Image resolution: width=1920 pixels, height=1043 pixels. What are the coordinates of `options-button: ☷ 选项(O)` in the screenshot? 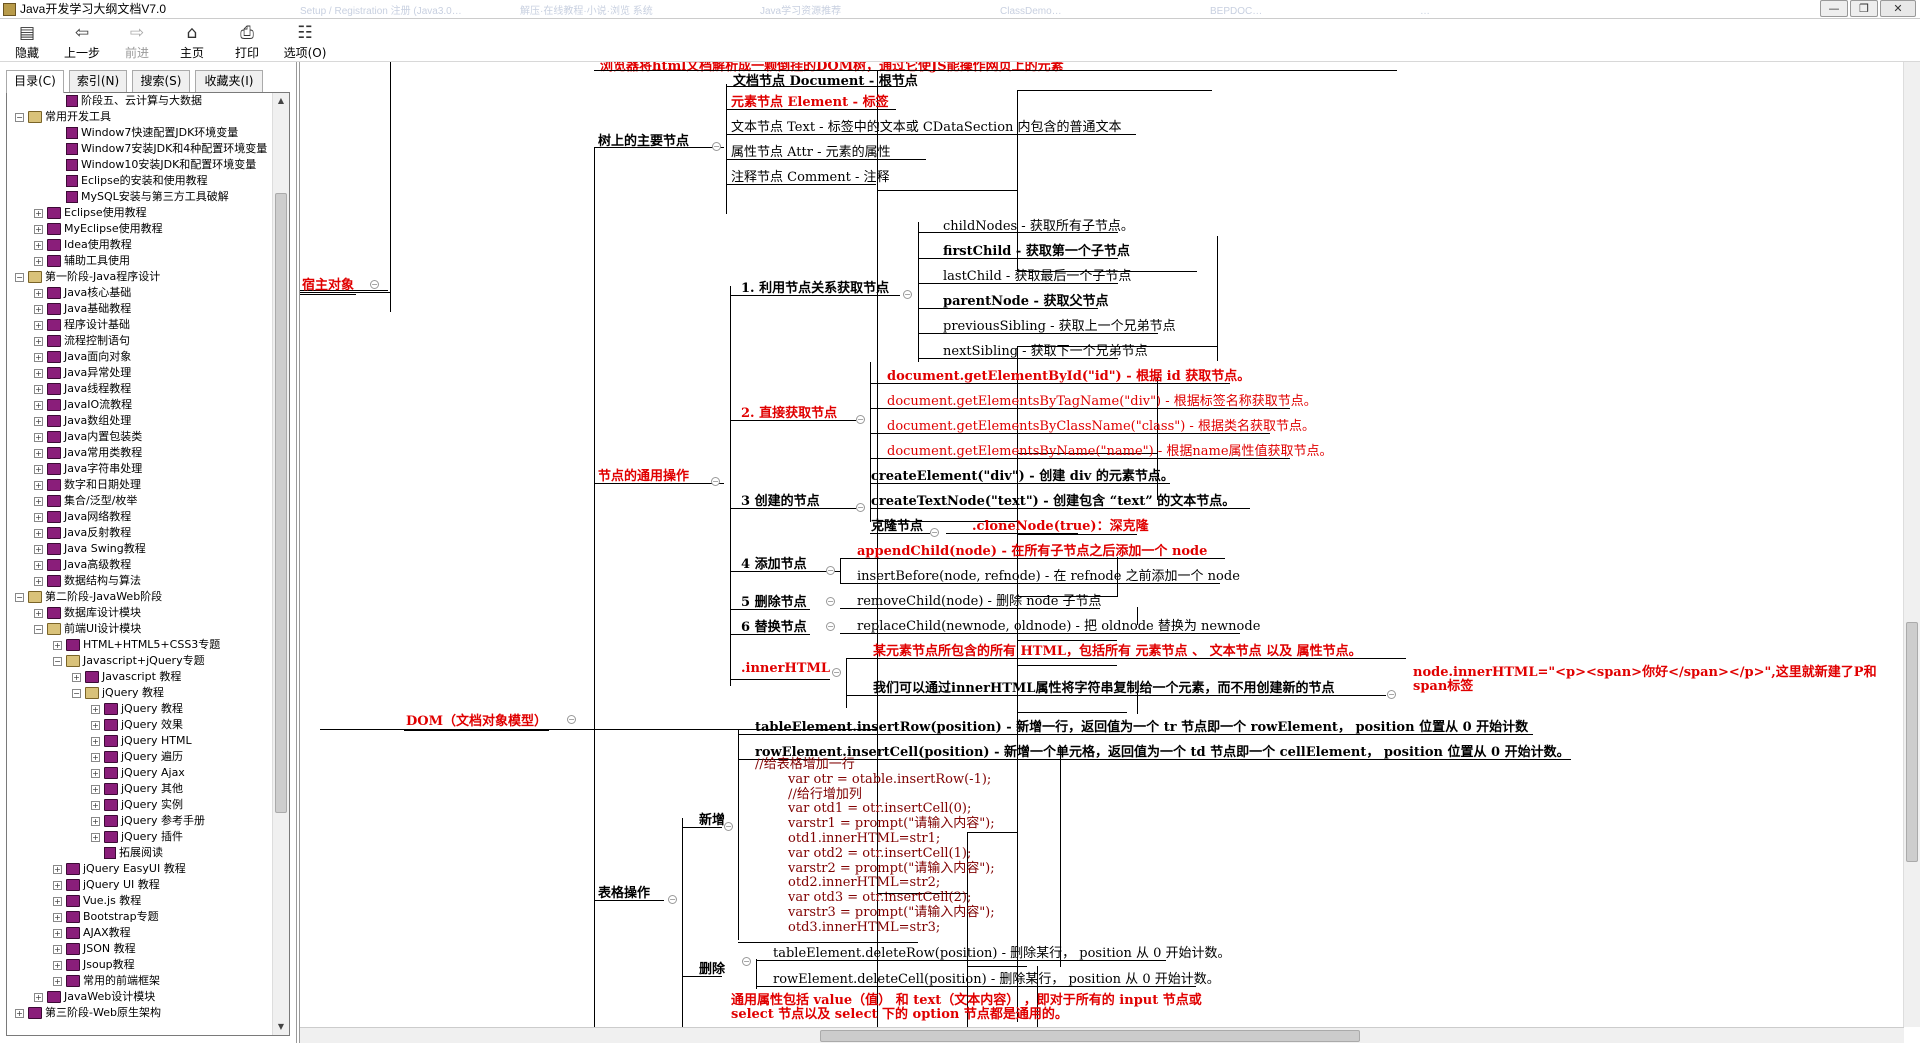 It's located at (305, 42).